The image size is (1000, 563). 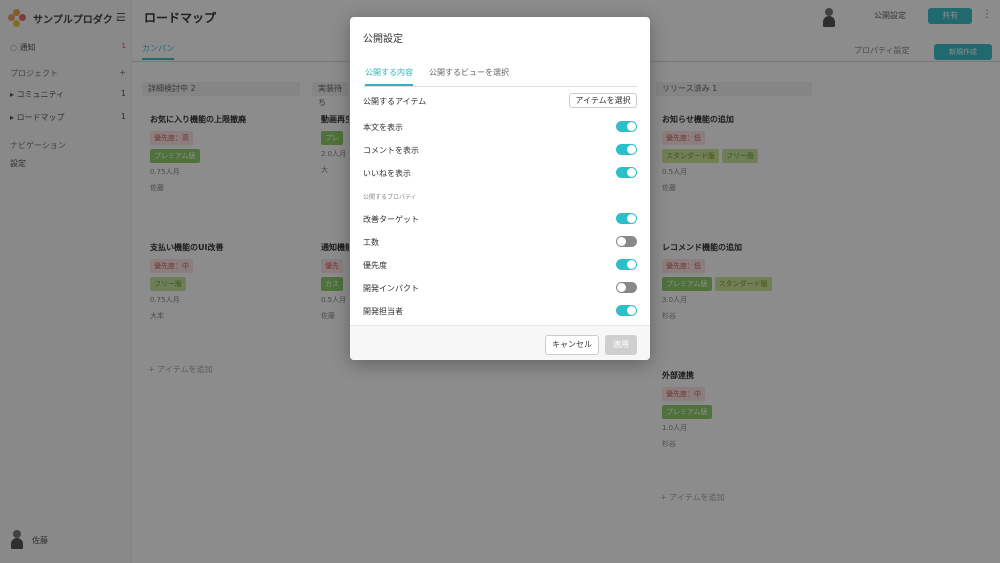 What do you see at coordinates (383, 39) in the screenshot?
I see `dialog-title: 公開設定` at bounding box center [383, 39].